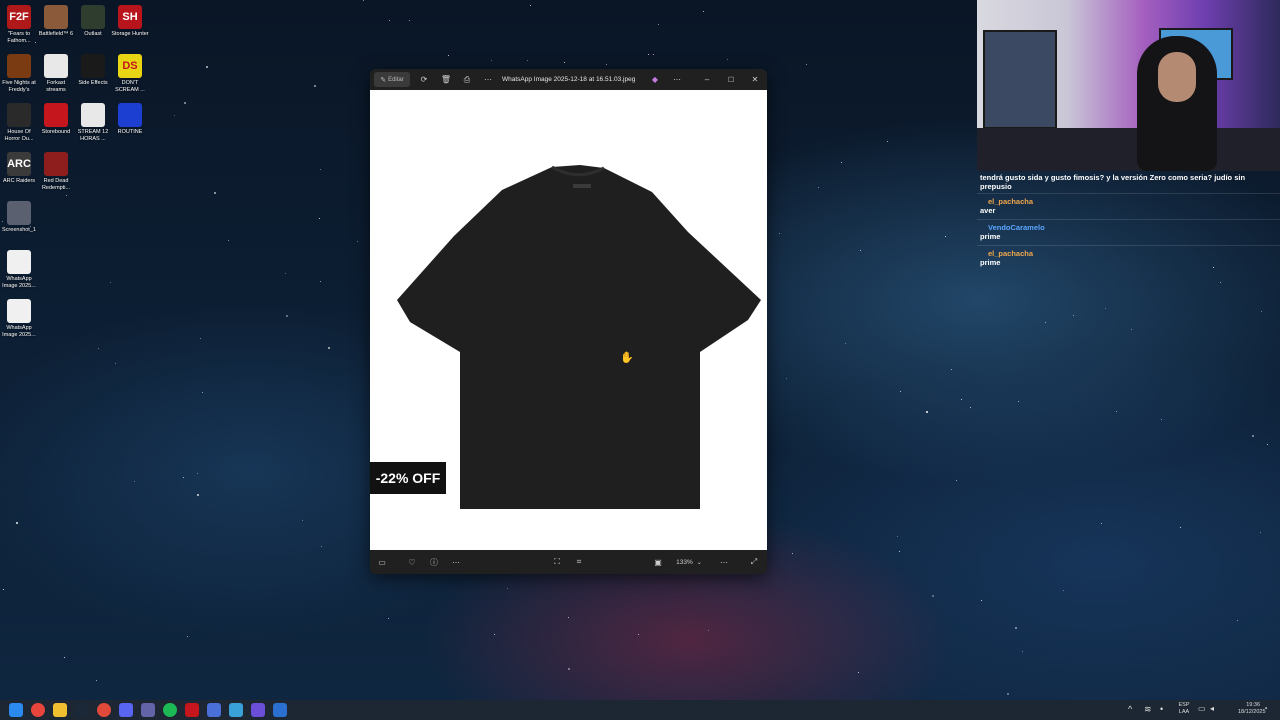  What do you see at coordinates (19, 181) in the screenshot?
I see `desktop-icon-label: ARC Raiders` at bounding box center [19, 181].